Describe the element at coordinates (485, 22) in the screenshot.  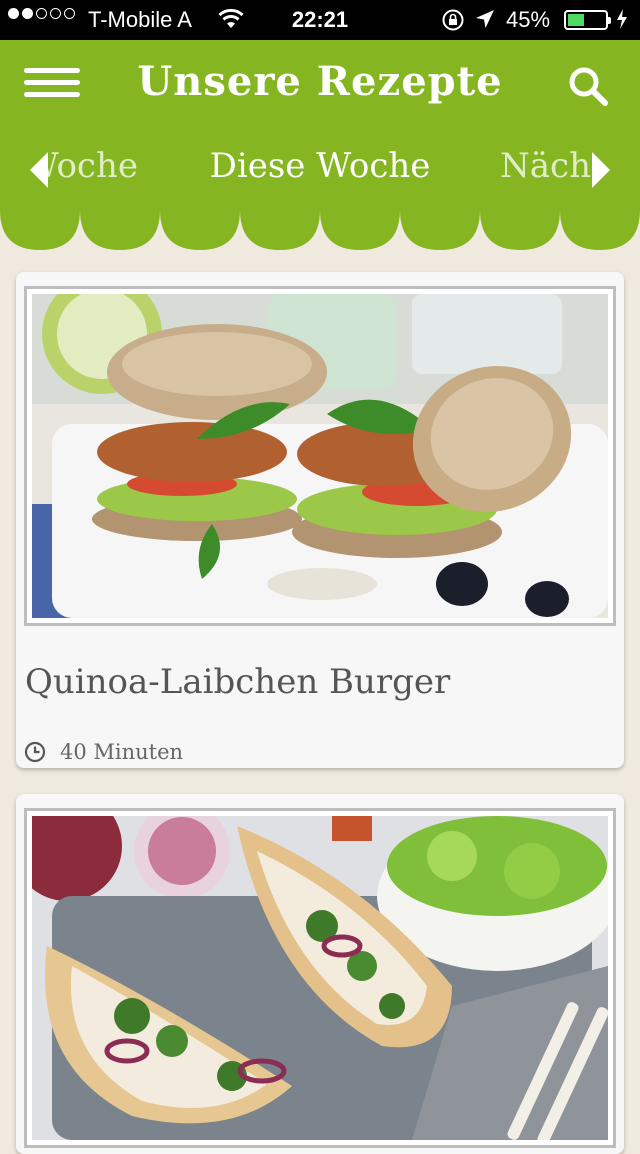
I see `location-arrow-icon` at that location.